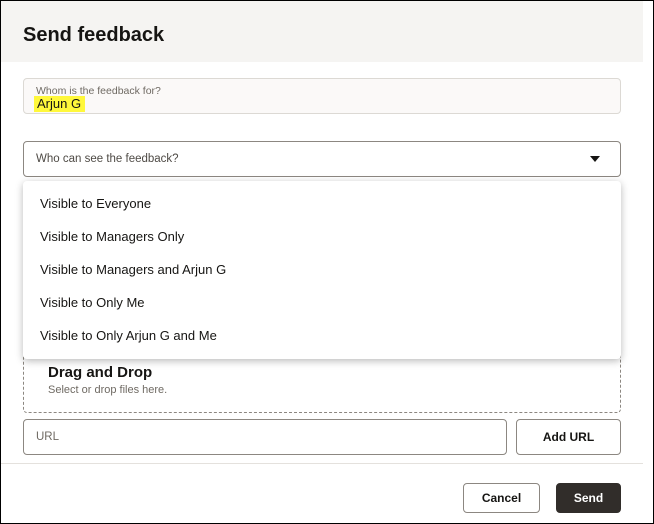 Image resolution: width=654 pixels, height=524 pixels. I want to click on caret-down-icon, so click(595, 159).